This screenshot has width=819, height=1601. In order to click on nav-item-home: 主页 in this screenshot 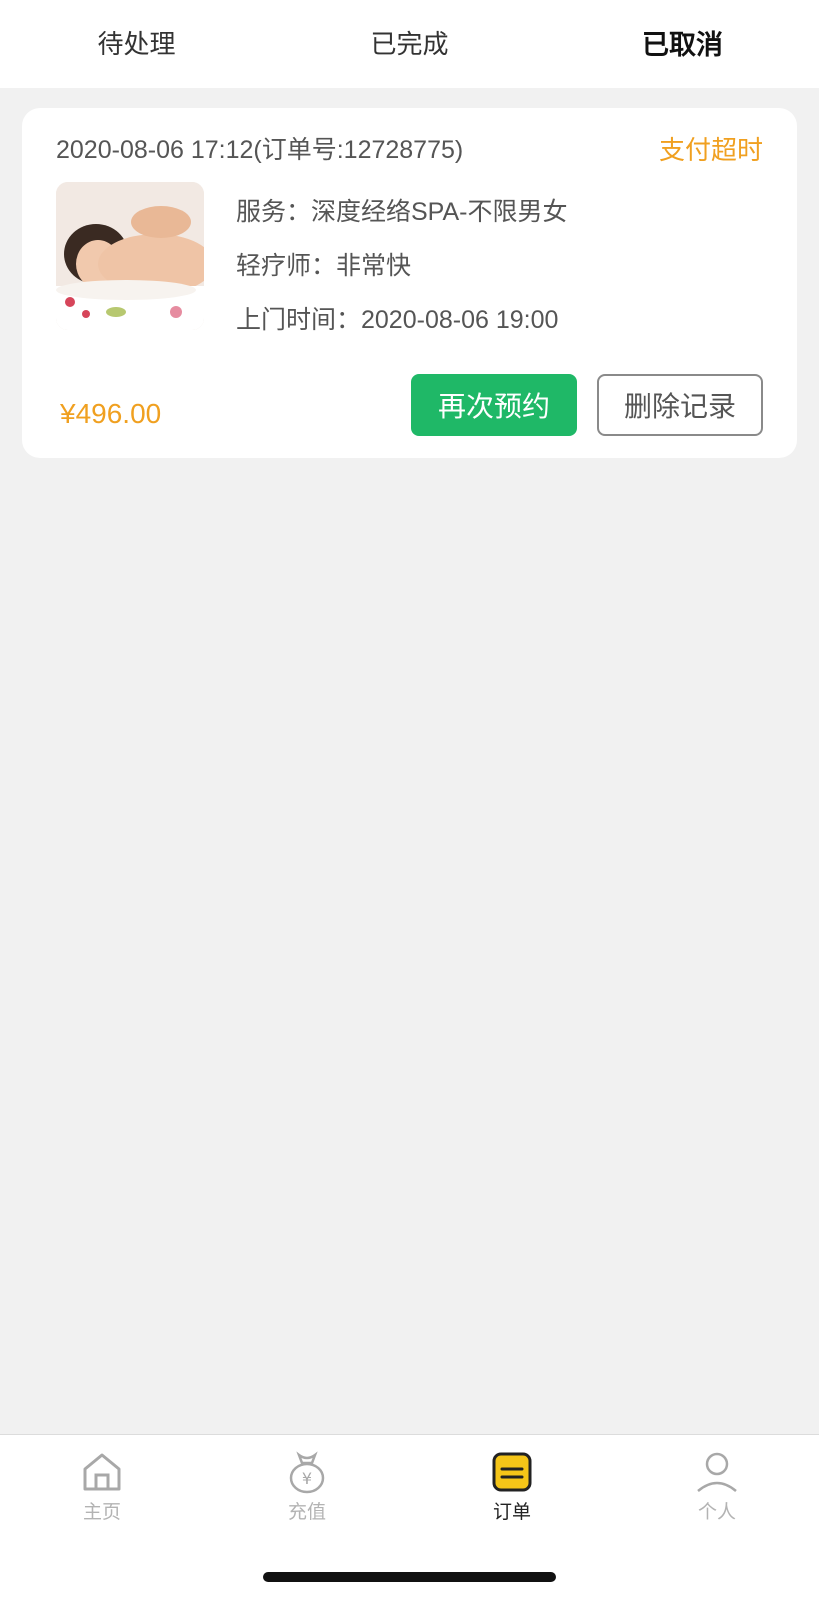, I will do `click(102, 1486)`.